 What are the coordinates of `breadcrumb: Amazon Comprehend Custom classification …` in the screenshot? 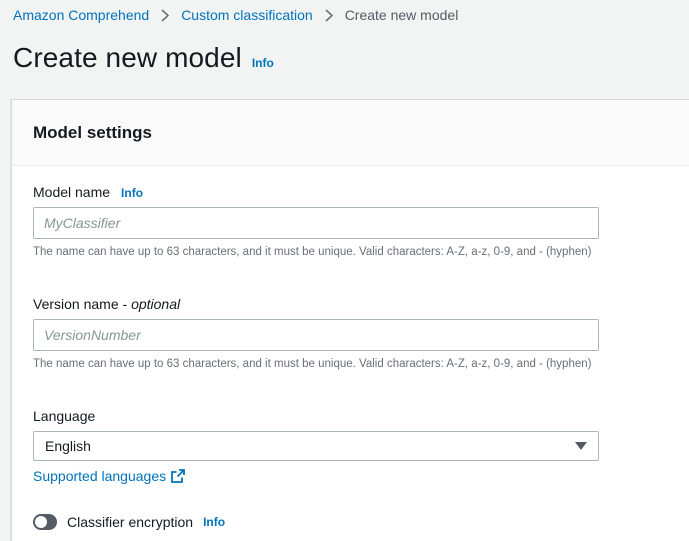 It's located at (235, 15).